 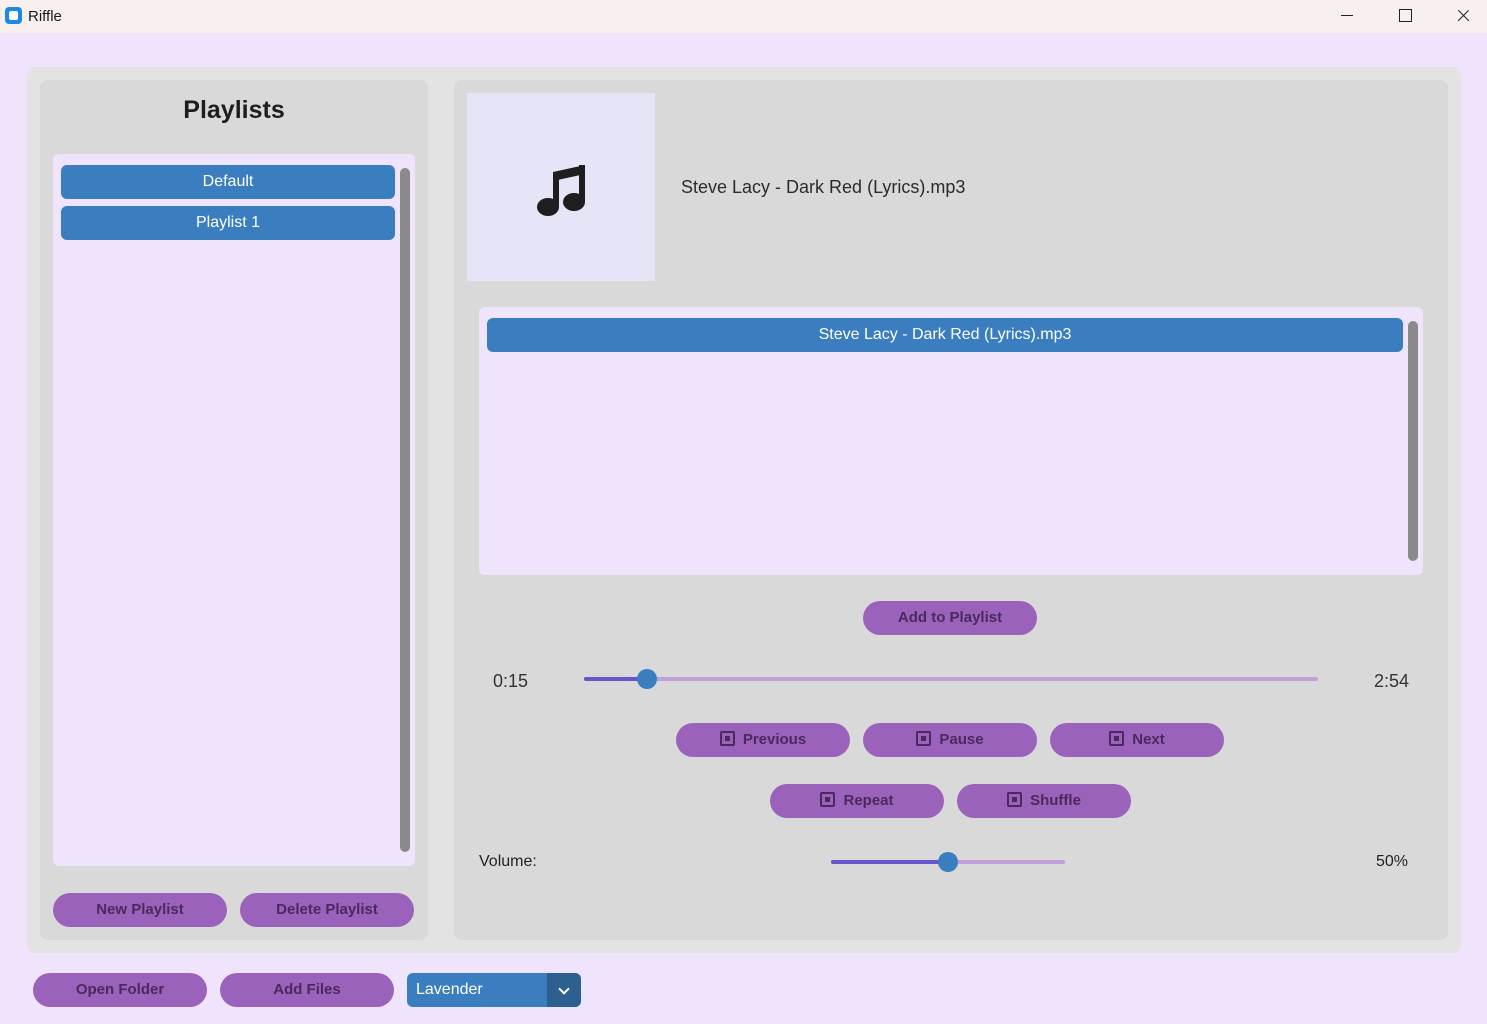 I want to click on volume-label: Volume:, so click(x=508, y=861).